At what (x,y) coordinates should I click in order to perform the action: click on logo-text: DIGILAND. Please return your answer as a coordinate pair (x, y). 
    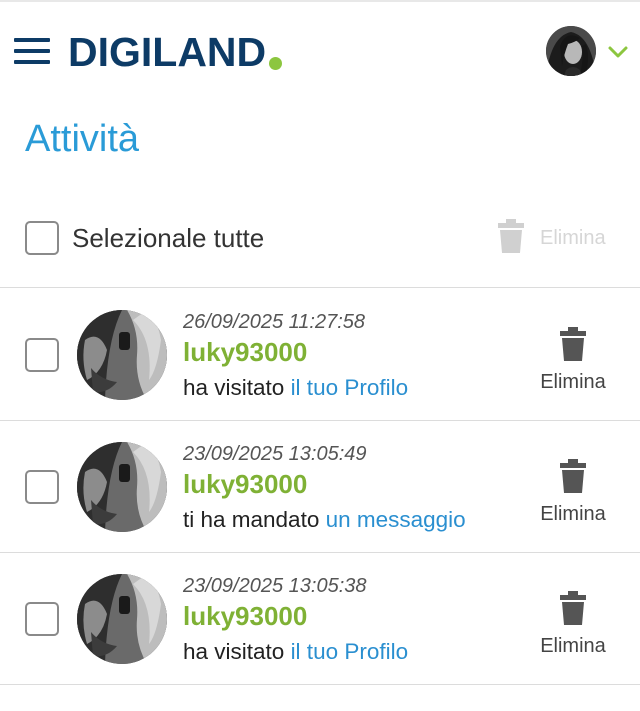
    Looking at the image, I should click on (167, 51).